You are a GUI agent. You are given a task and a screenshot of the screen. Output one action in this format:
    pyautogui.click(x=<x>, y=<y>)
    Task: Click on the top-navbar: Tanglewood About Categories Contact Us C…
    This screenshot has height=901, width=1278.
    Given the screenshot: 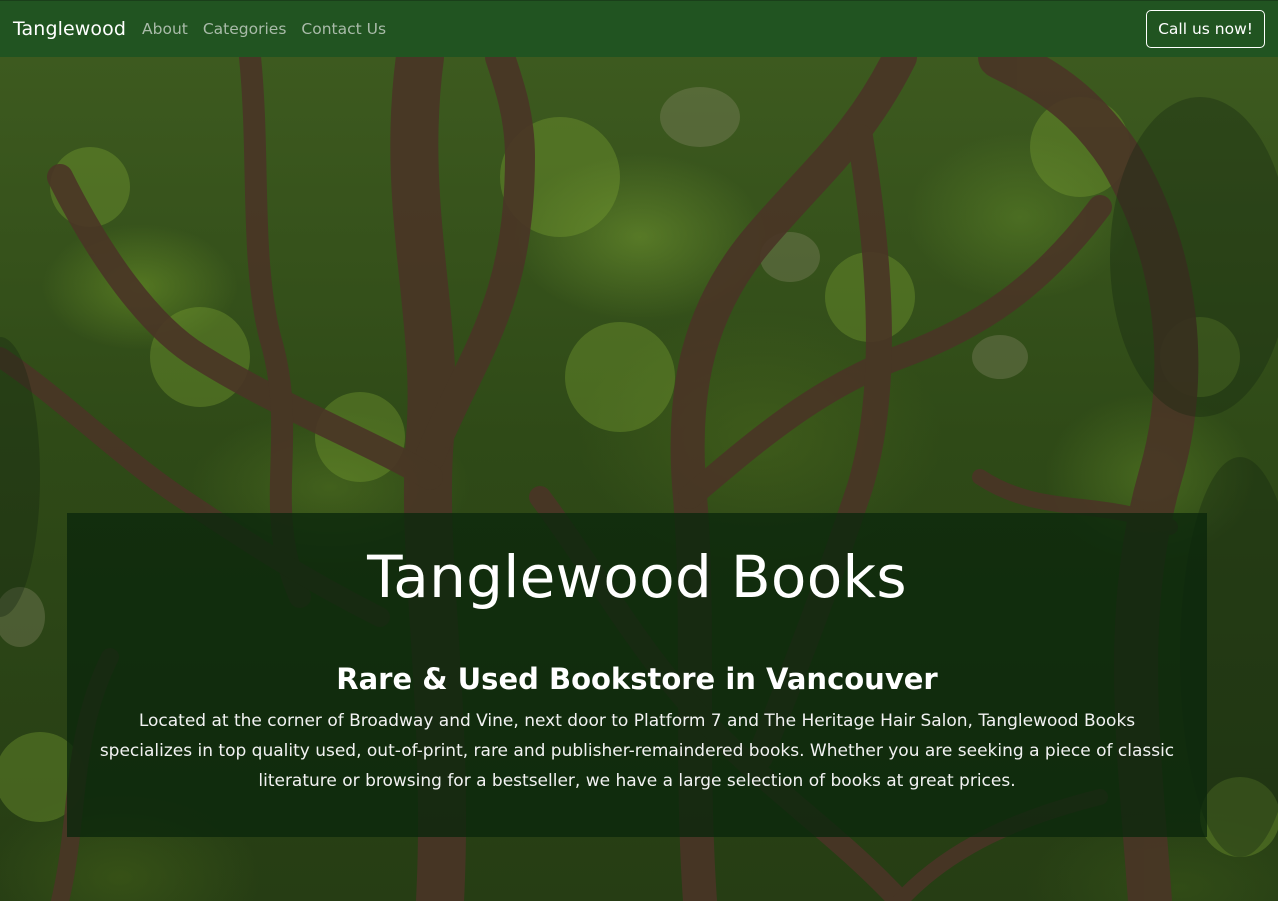 What is the action you would take?
    pyautogui.click(x=639, y=28)
    